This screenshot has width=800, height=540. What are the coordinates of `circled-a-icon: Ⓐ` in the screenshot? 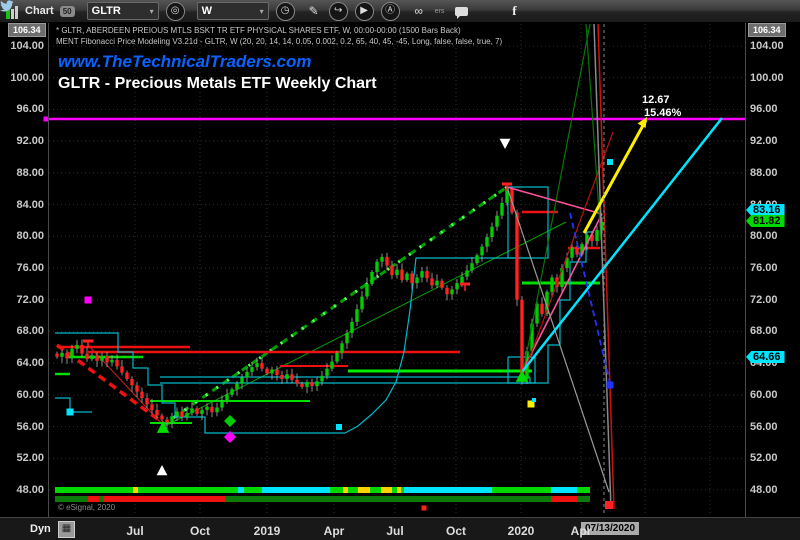 It's located at (390, 10).